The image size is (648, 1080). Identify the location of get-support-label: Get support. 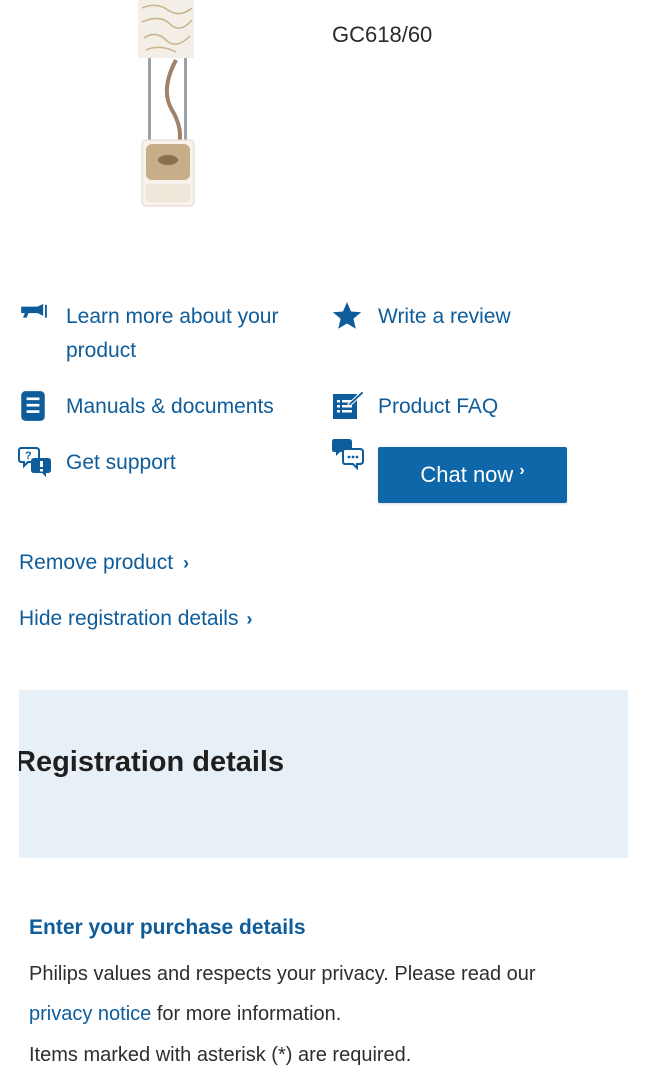
(121, 462).